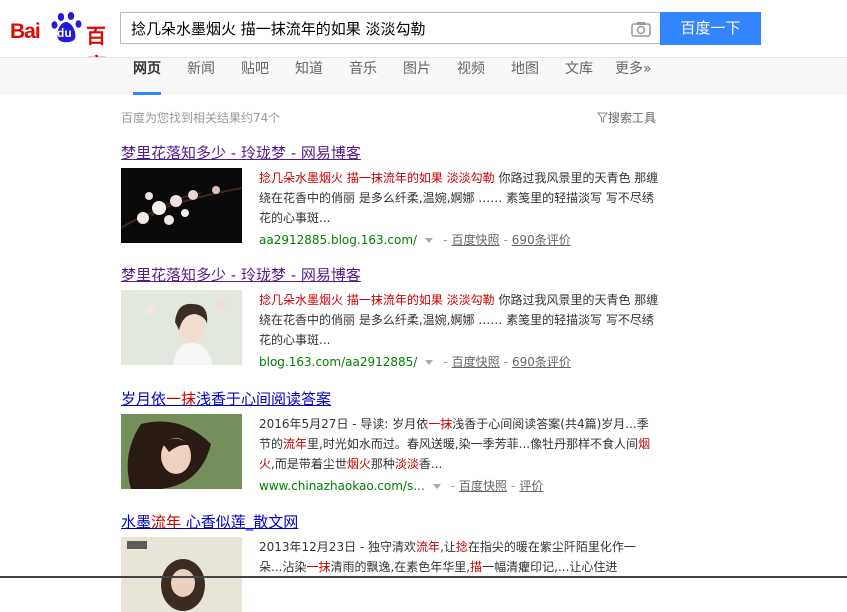 The width and height of the screenshot is (847, 612). I want to click on blossom-image, so click(181, 205).